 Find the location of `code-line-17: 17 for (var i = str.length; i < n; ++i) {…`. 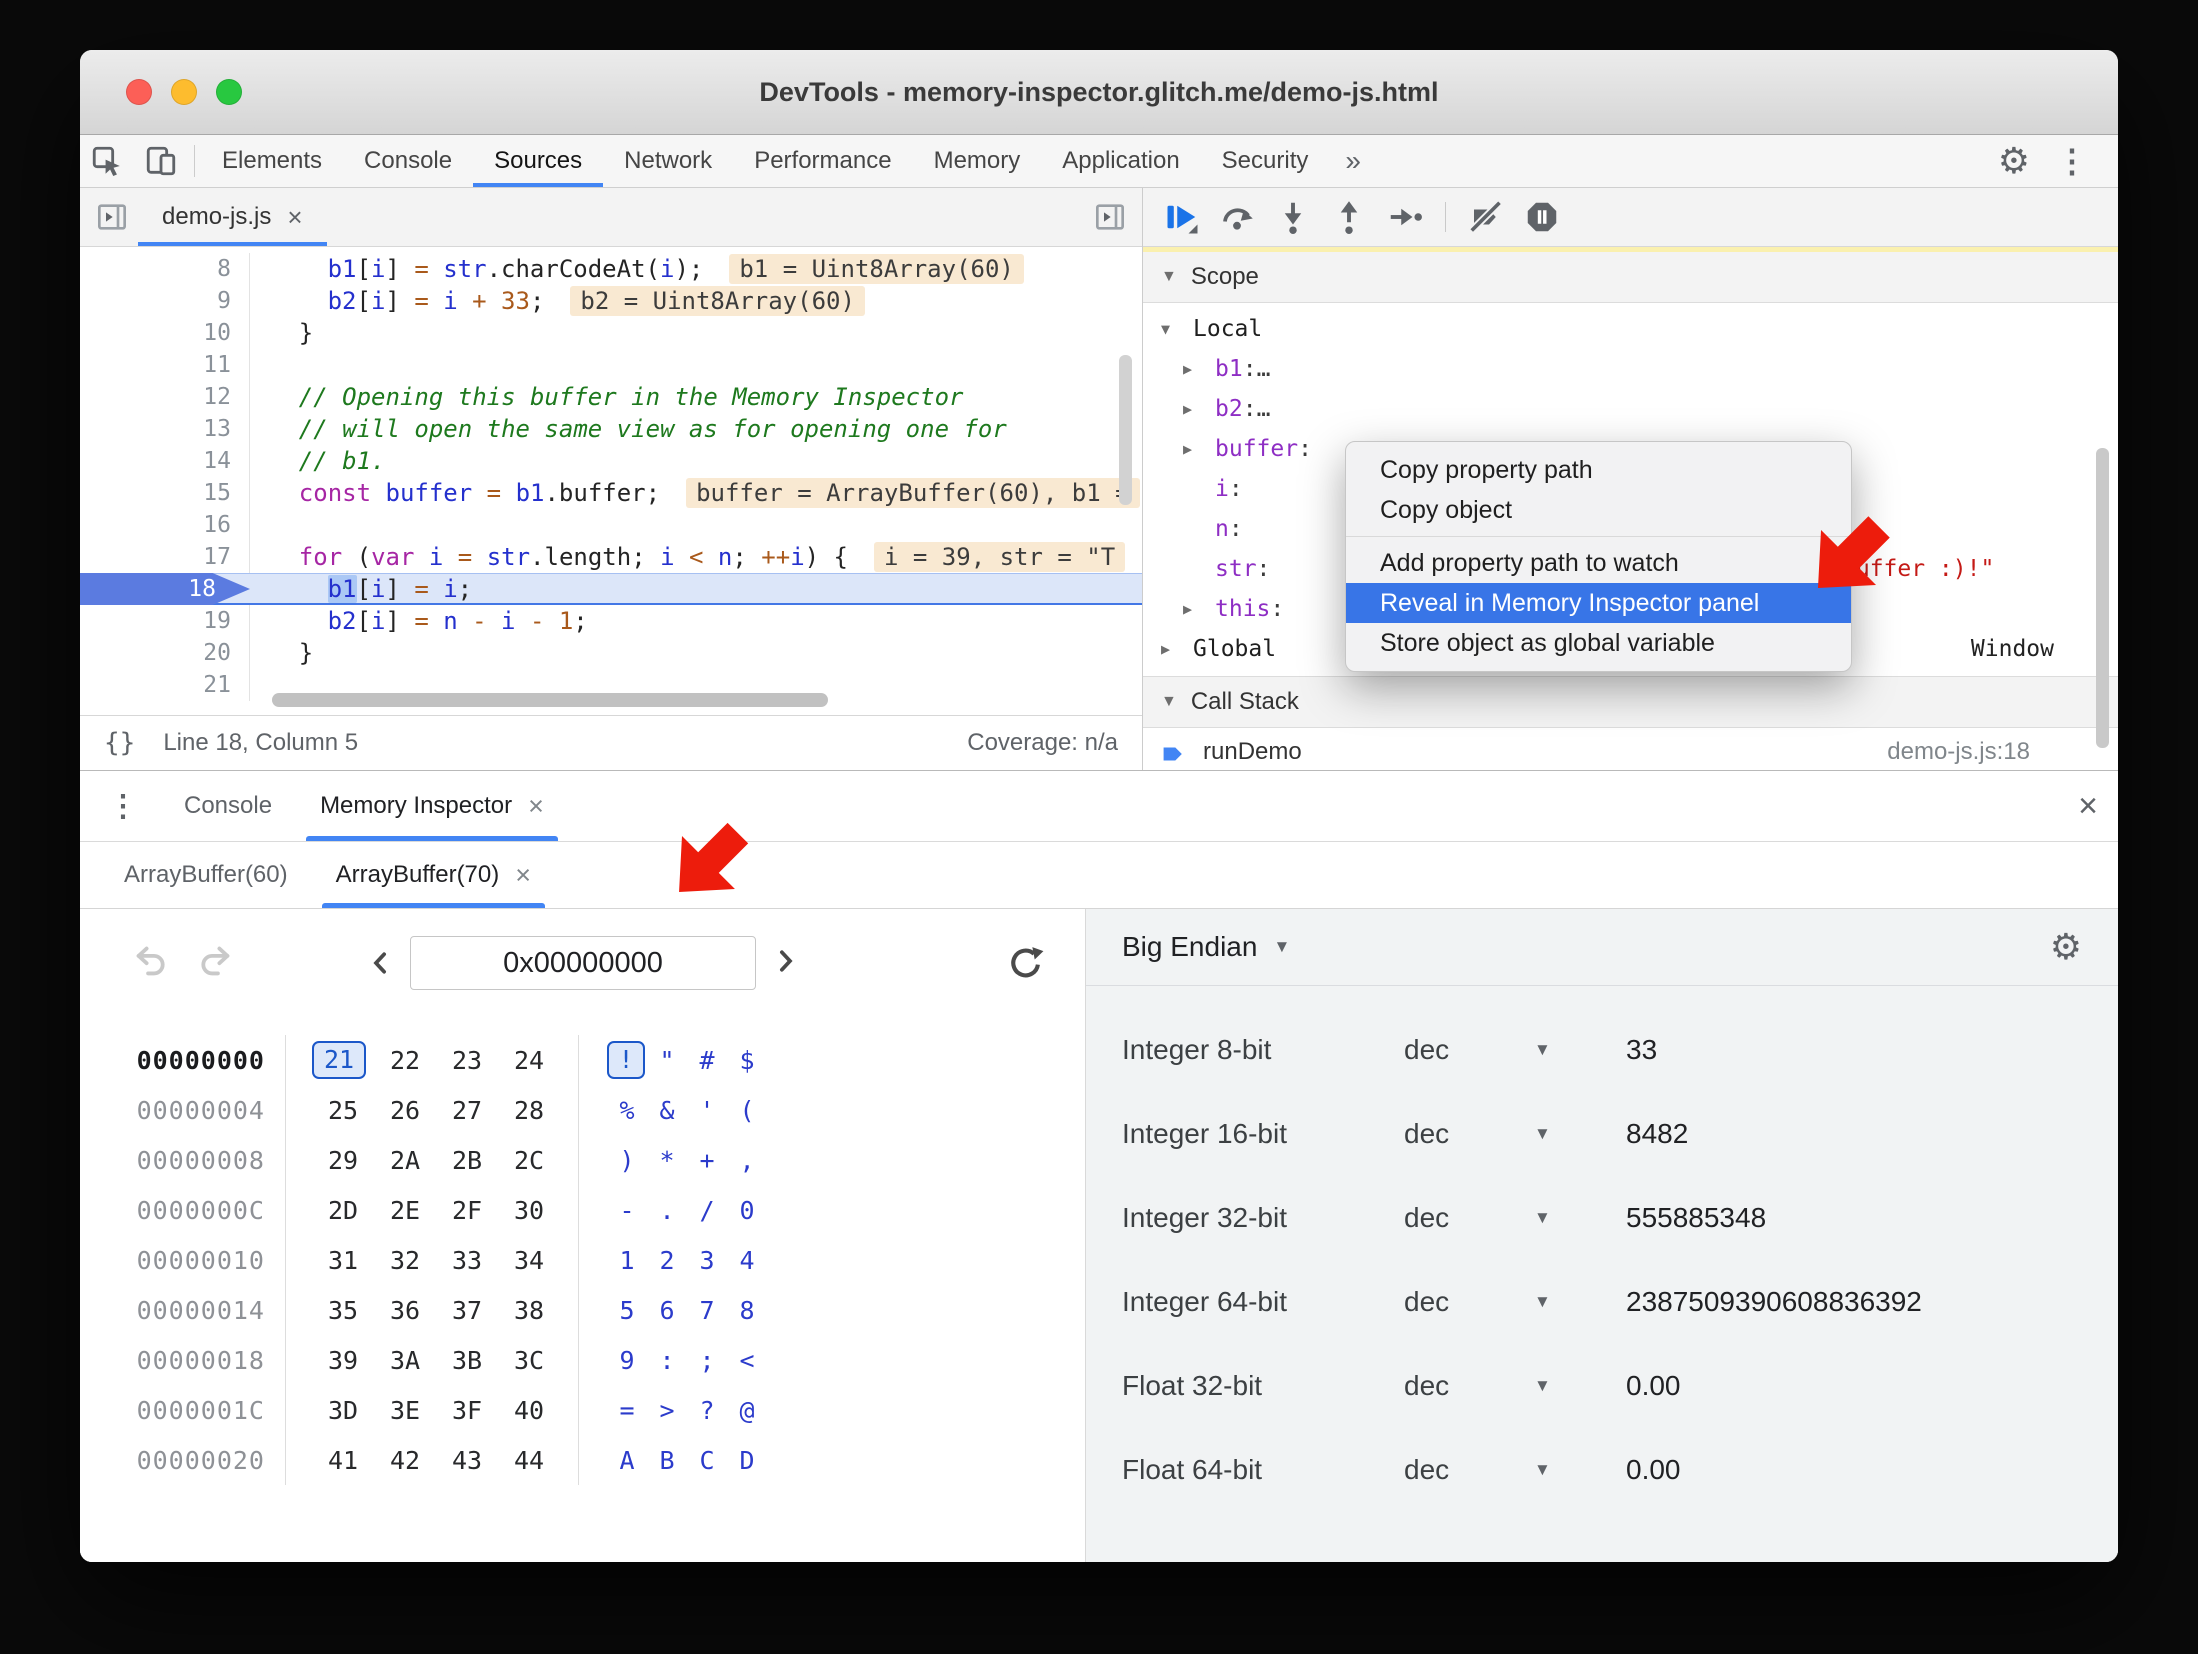

code-line-17: 17 for (var i = str.length; i < n; ++i) {… is located at coordinates (611, 557).